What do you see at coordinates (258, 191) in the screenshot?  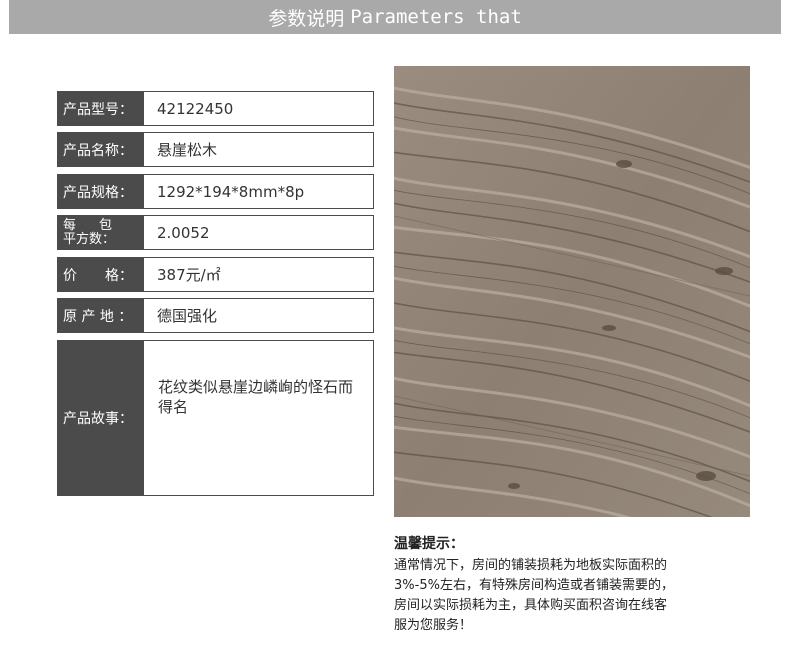 I see `param-value-spec: 1292*194*8mm*8p` at bounding box center [258, 191].